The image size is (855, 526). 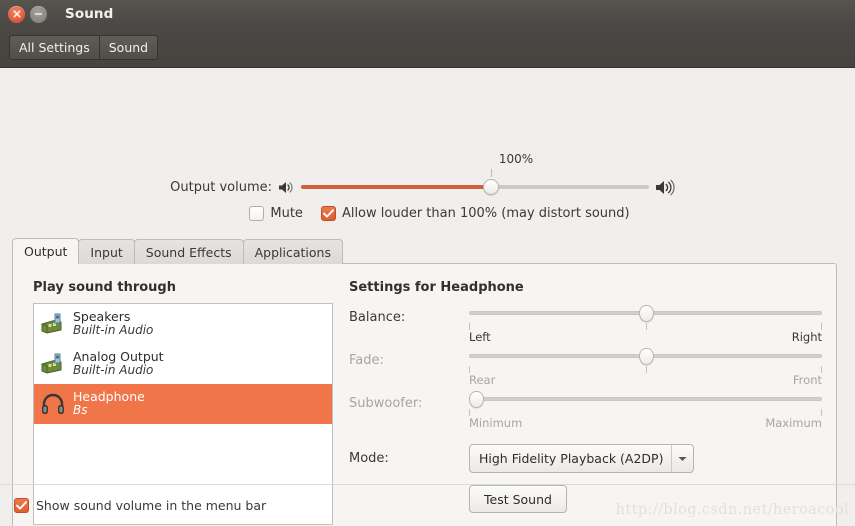 I want to click on fade-left-label: Rear, so click(x=482, y=380).